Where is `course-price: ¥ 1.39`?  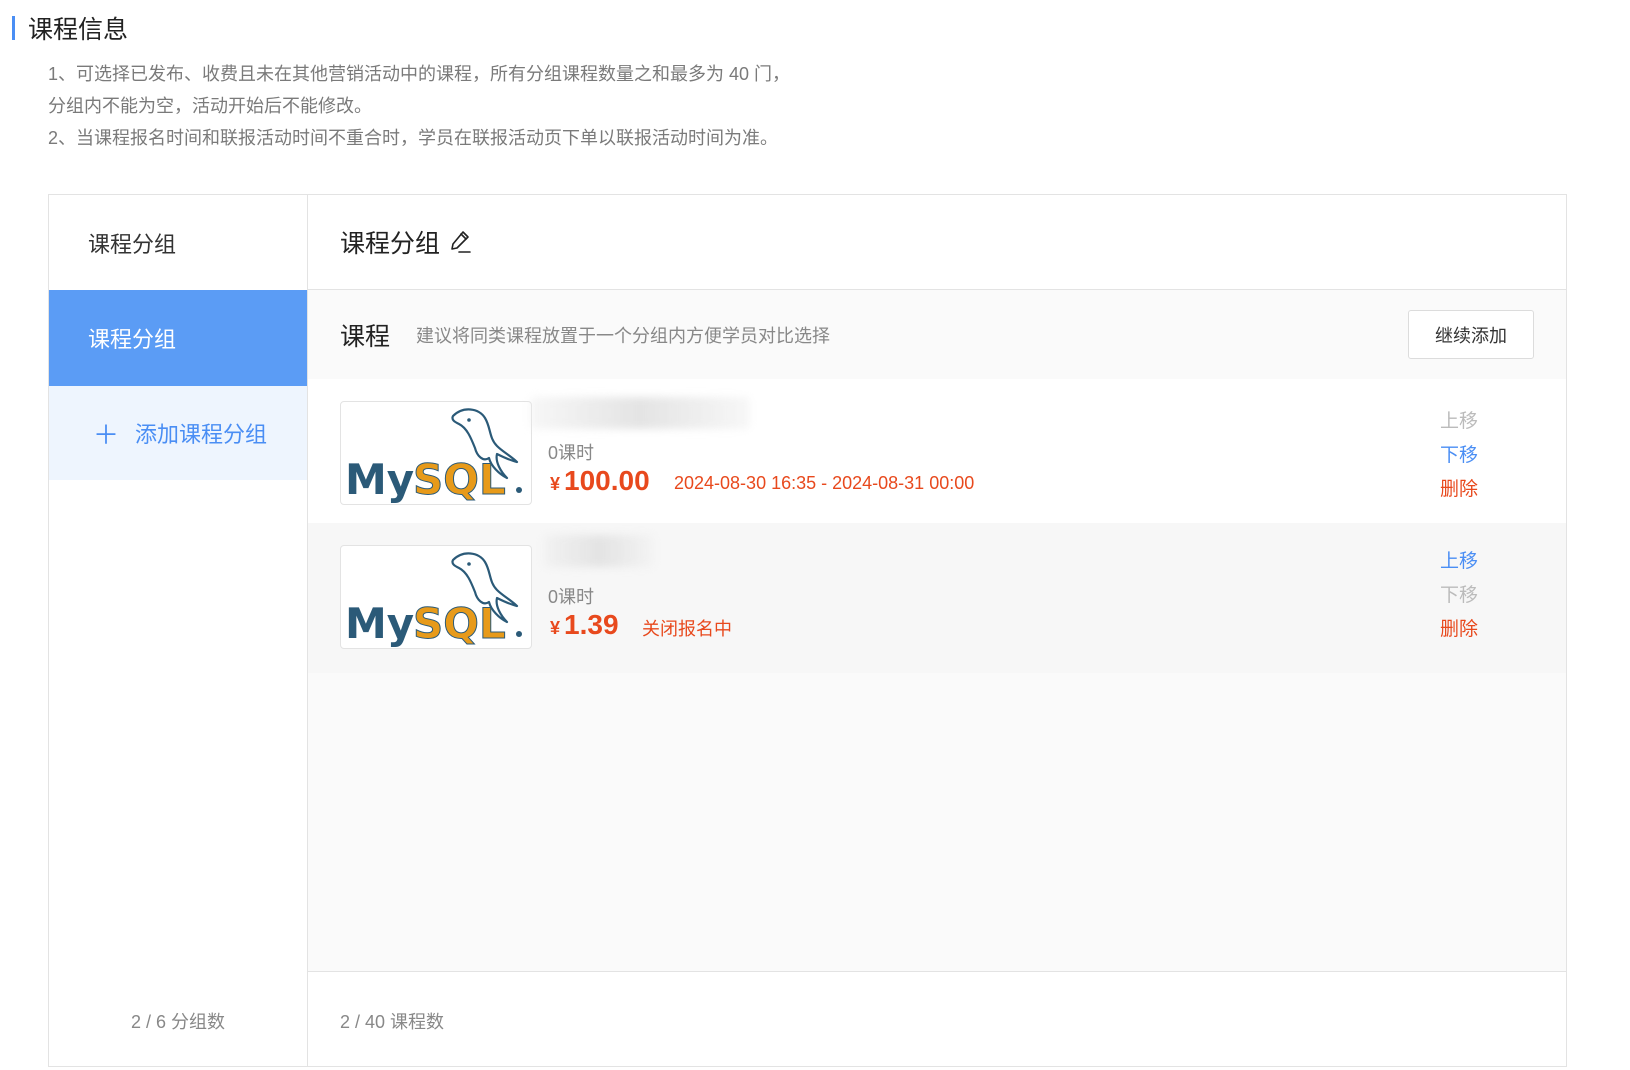
course-price: ¥ 1.39 is located at coordinates (584, 625).